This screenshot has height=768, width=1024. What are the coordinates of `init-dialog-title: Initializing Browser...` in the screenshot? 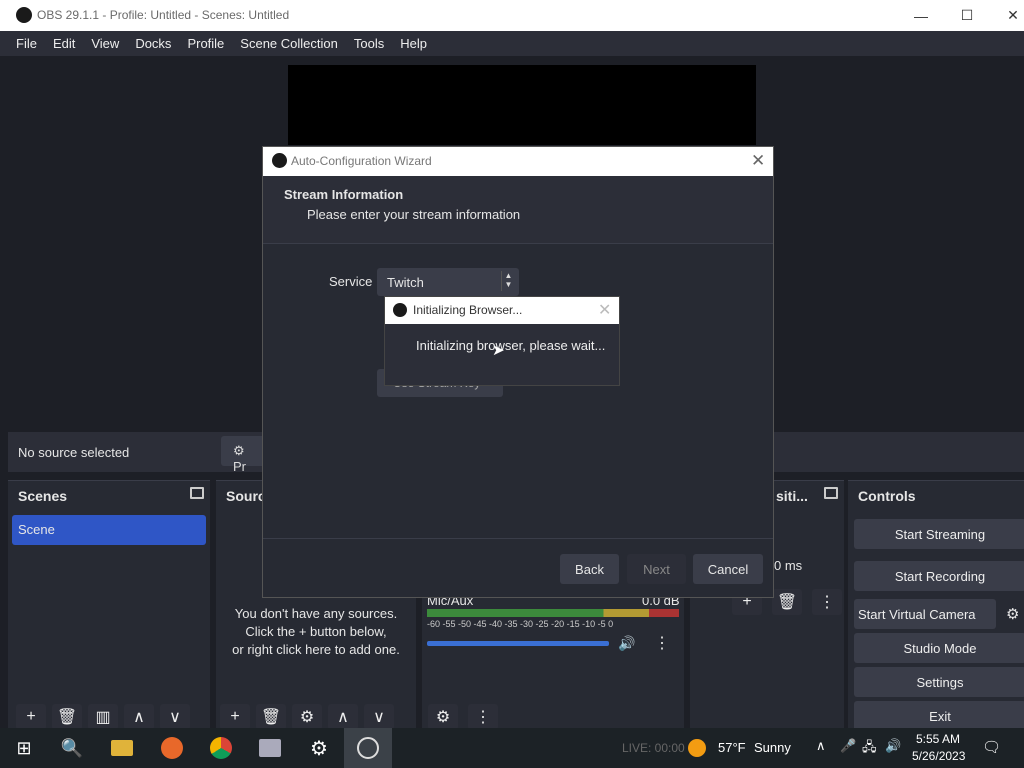 It's located at (468, 310).